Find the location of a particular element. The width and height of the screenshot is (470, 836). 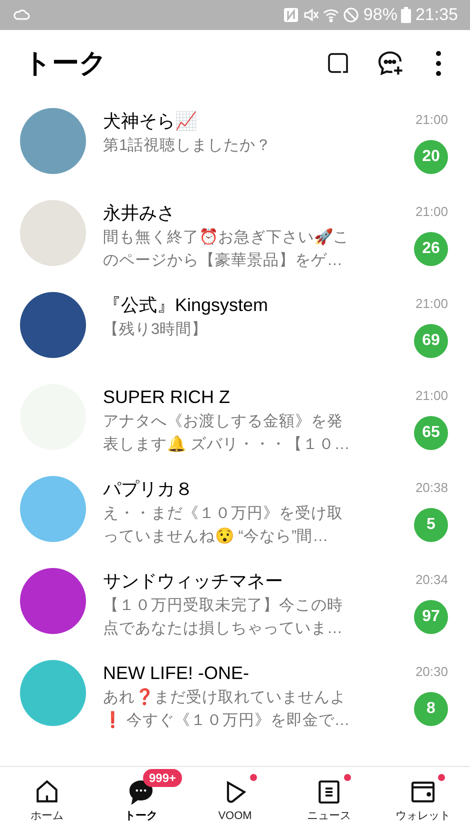

message-time: 20:34 is located at coordinates (431, 580).